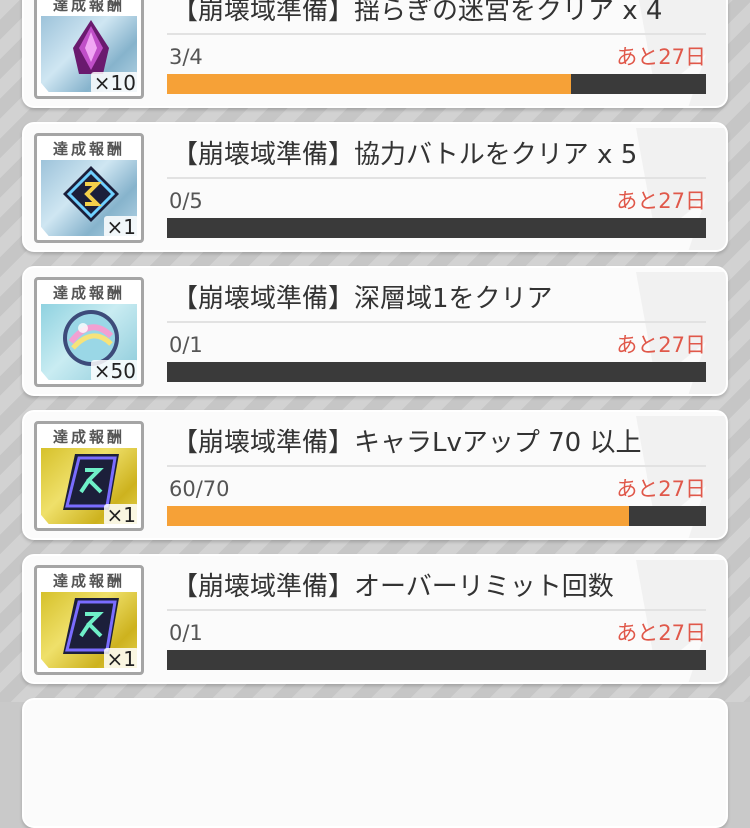 This screenshot has height=828, width=750. Describe the element at coordinates (89, 332) in the screenshot. I see `reward-badge: 達成報酬 ×50` at that location.